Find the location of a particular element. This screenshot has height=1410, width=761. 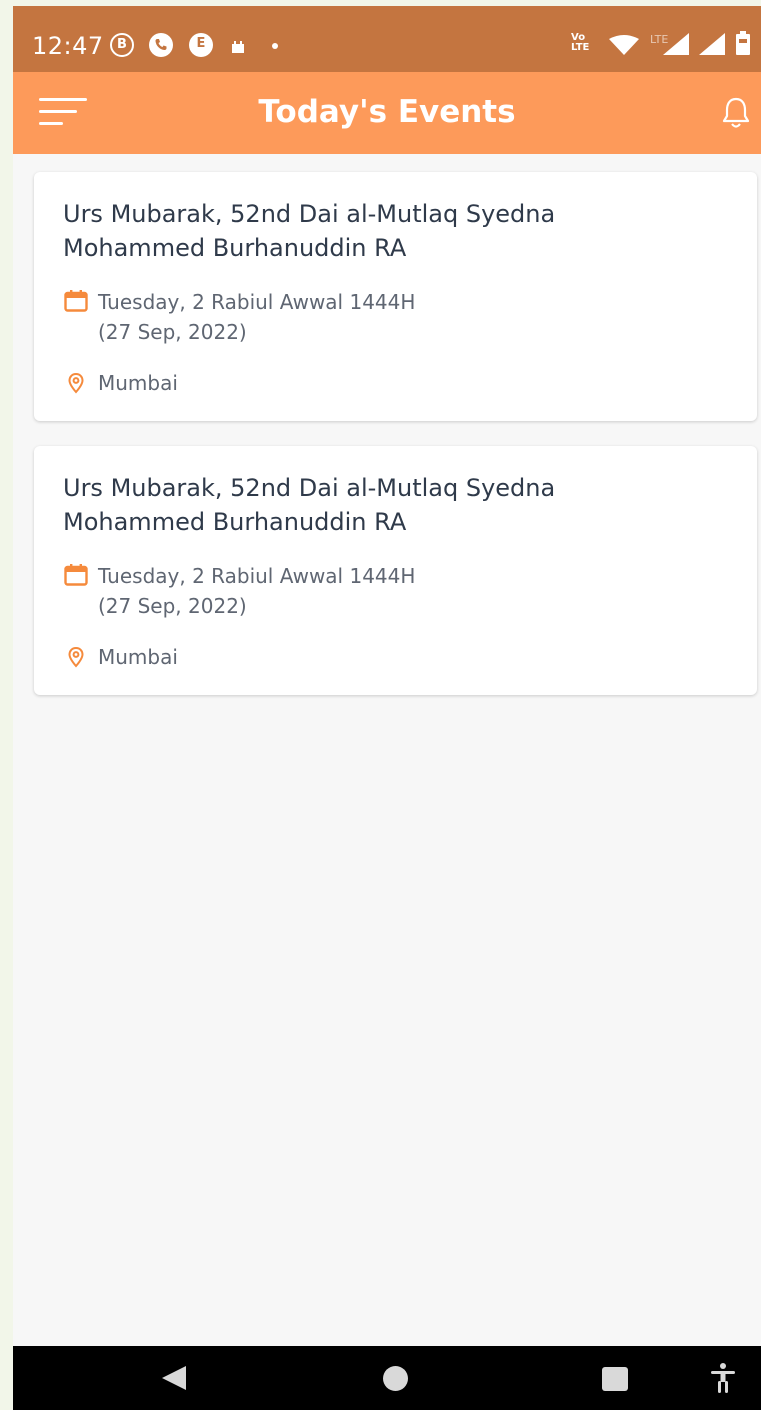

navigation-bar is located at coordinates (387, 1378).